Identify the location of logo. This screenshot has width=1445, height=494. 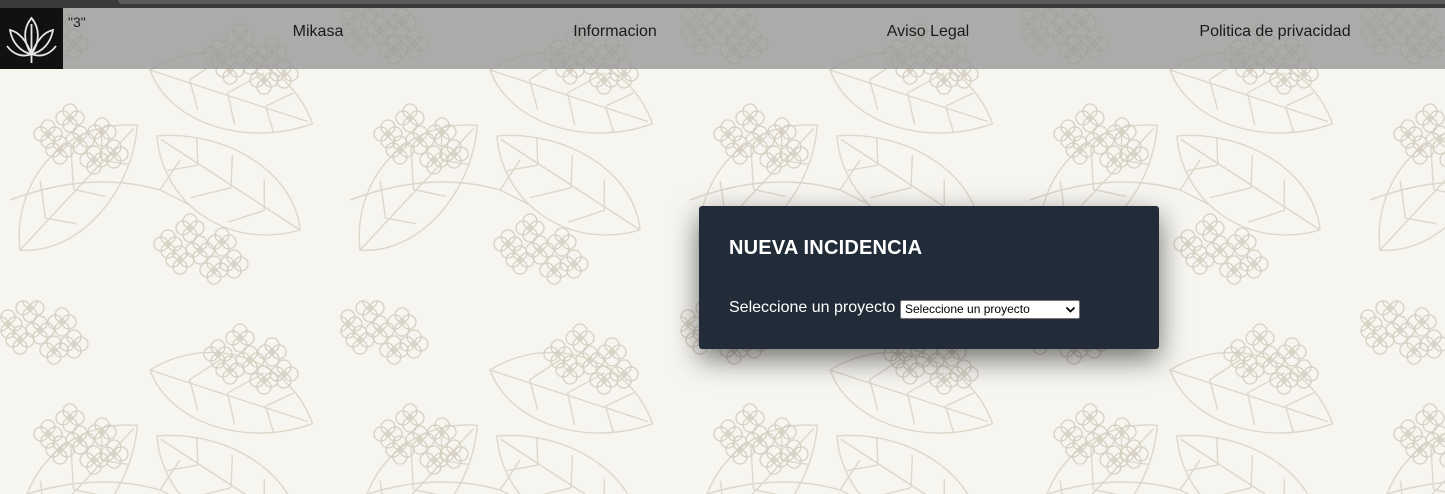
(31, 38).